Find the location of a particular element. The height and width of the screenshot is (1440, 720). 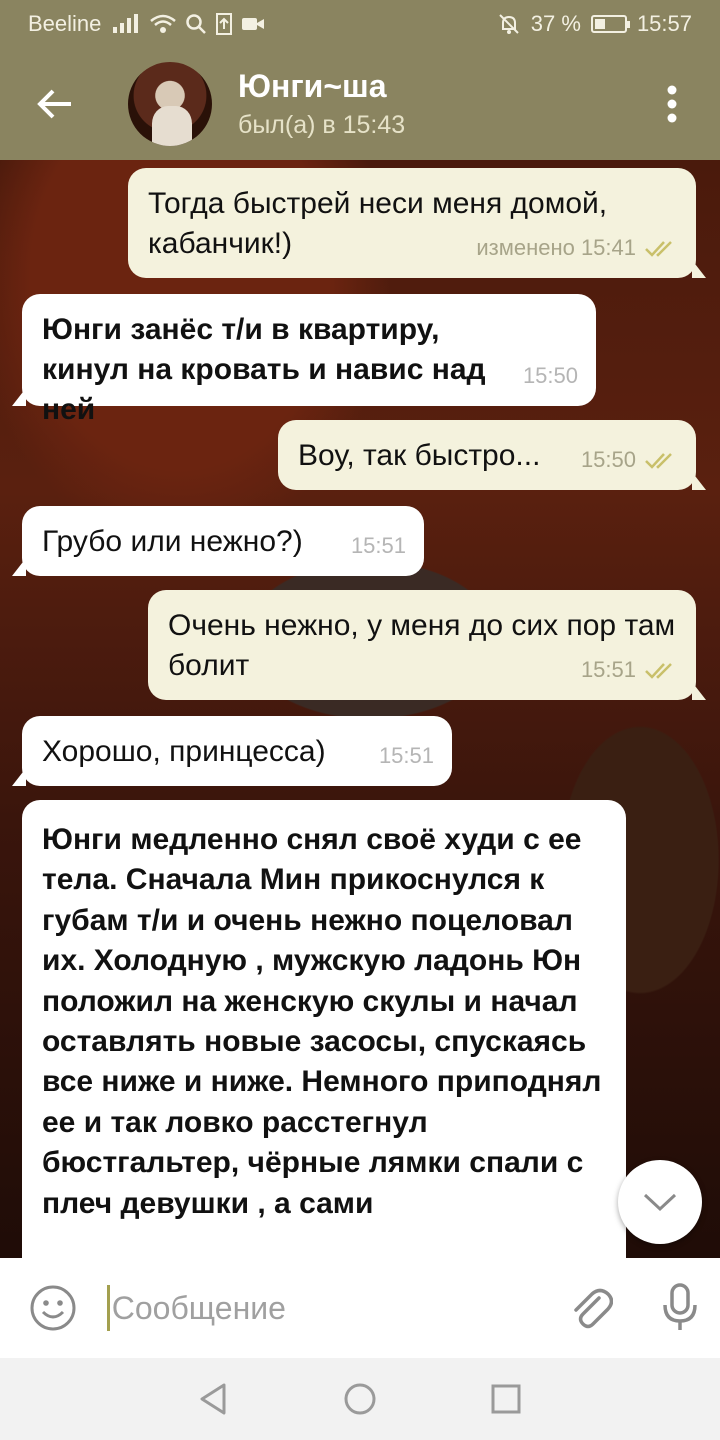

chat-header: Юнги~ша был(а) в 15:43 is located at coordinates (360, 104).